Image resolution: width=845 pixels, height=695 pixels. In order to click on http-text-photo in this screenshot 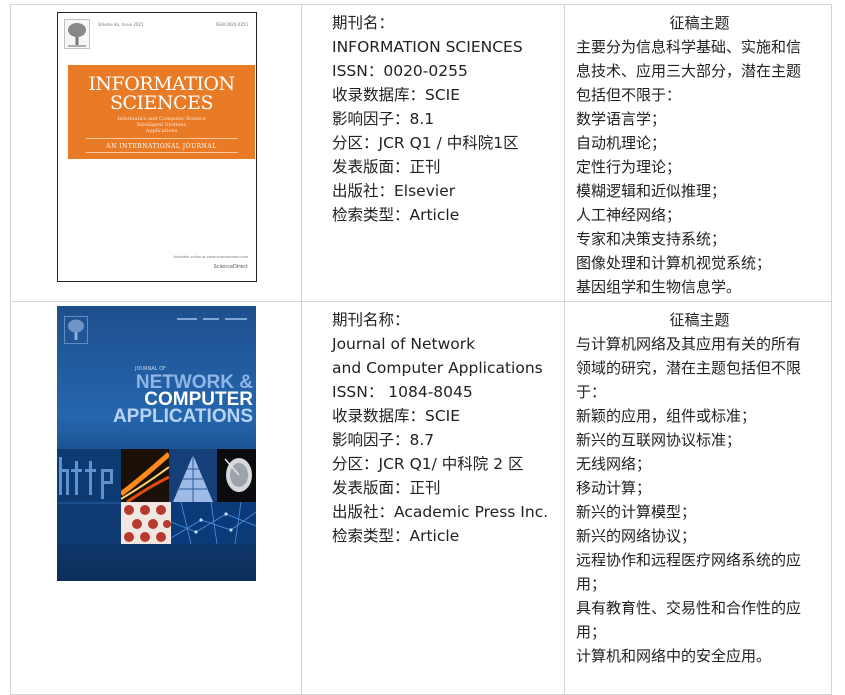, I will do `click(89, 475)`.